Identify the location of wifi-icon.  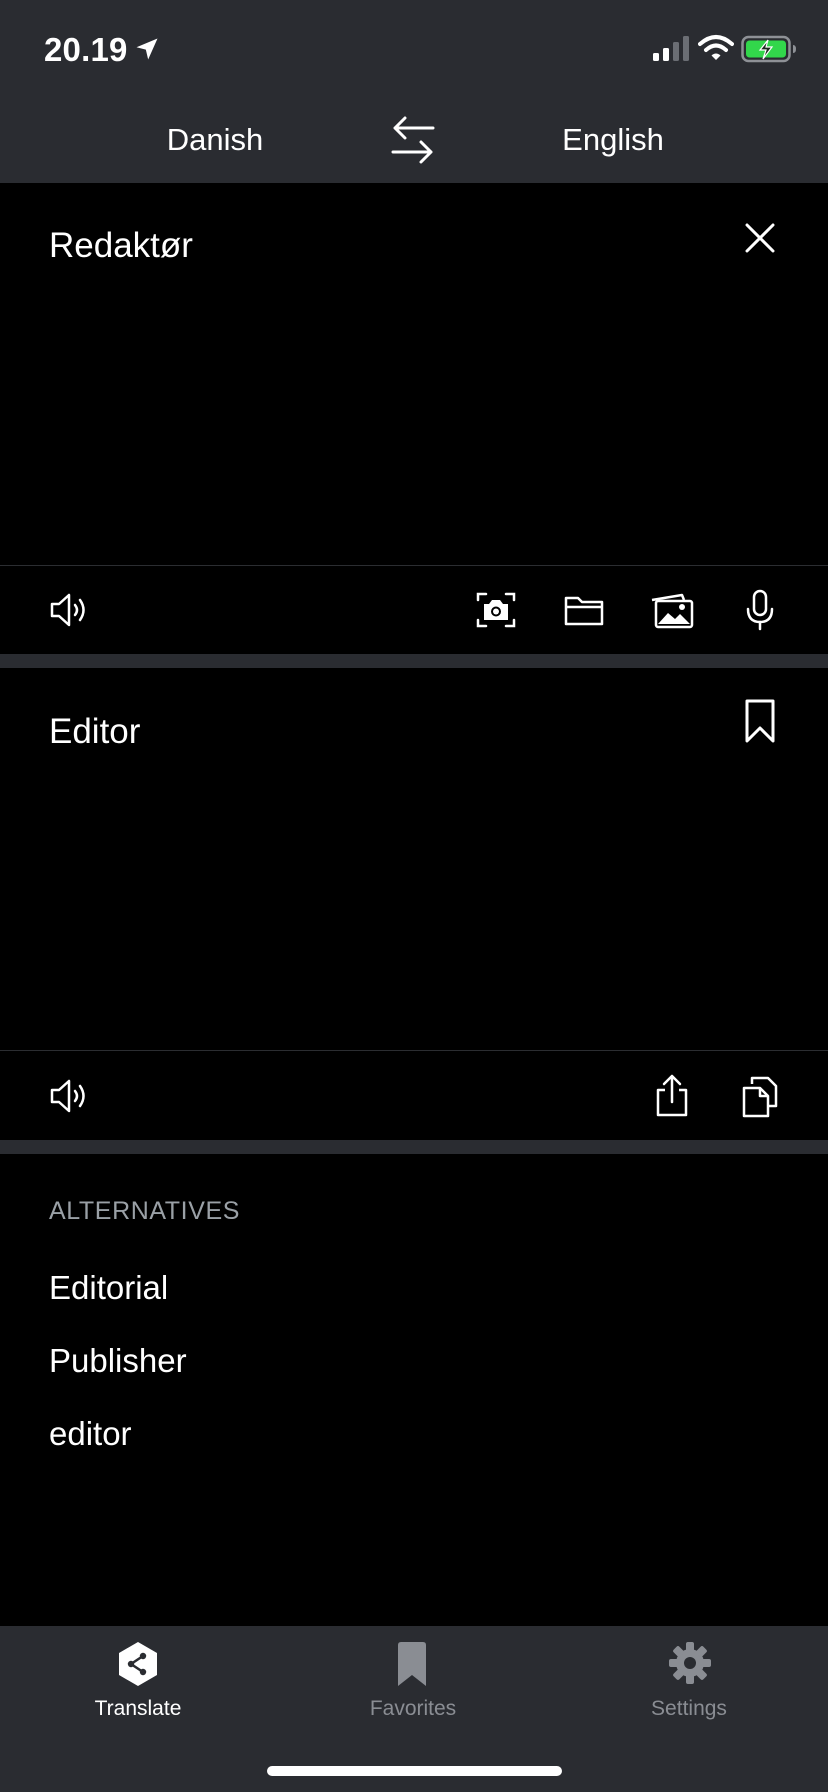
(716, 47).